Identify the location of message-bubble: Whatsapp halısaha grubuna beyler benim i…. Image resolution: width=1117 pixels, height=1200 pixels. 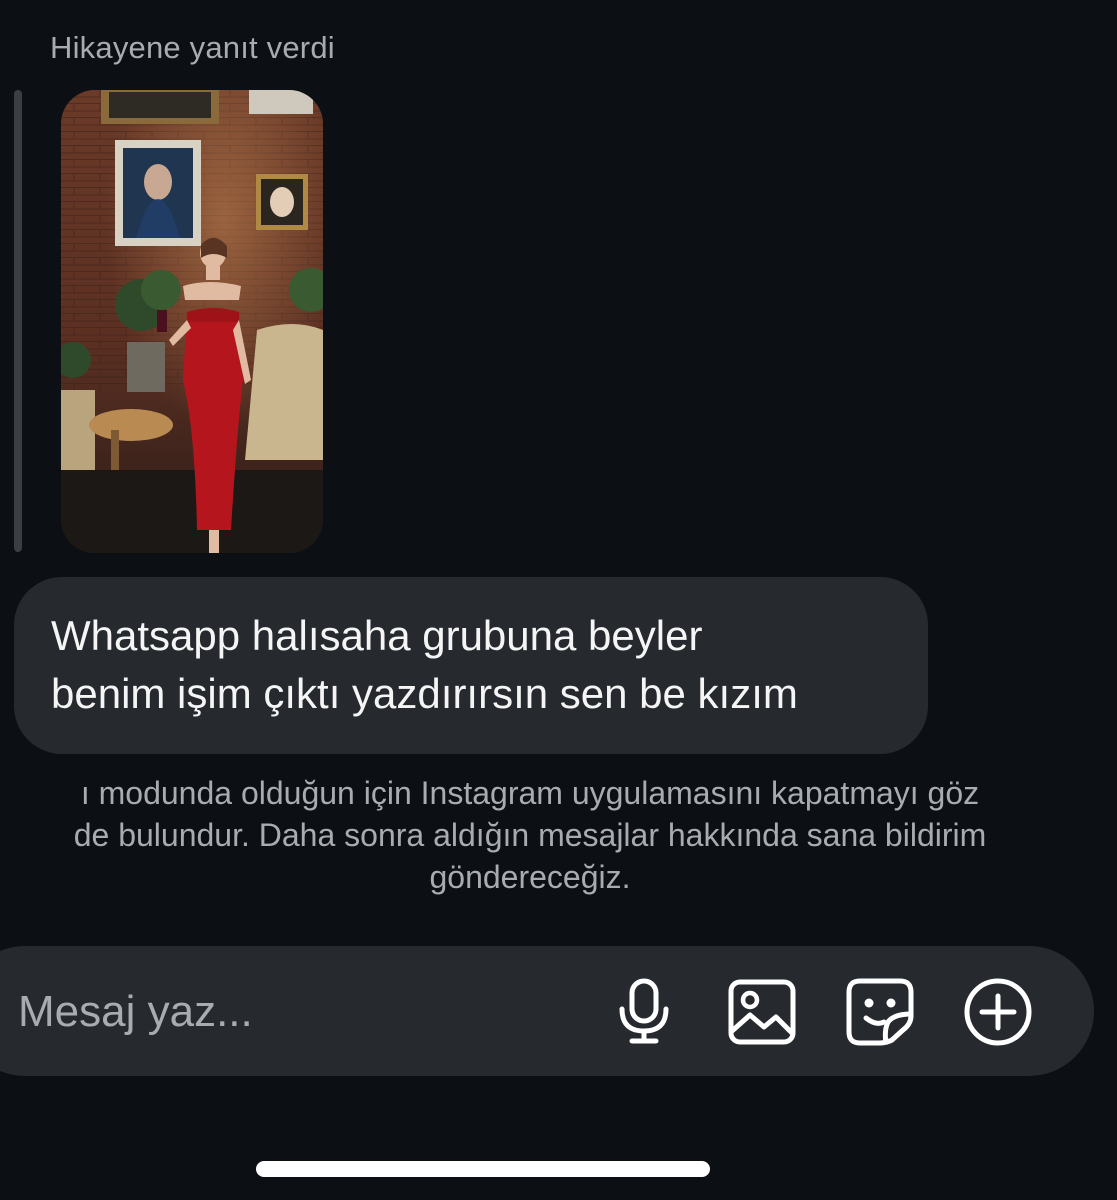
(471, 665).